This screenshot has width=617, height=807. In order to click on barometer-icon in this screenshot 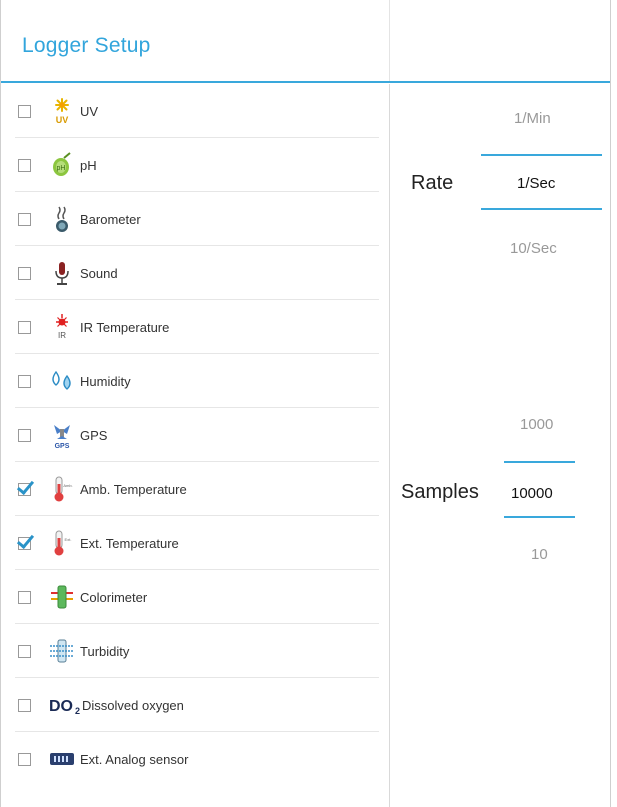, I will do `click(62, 219)`.